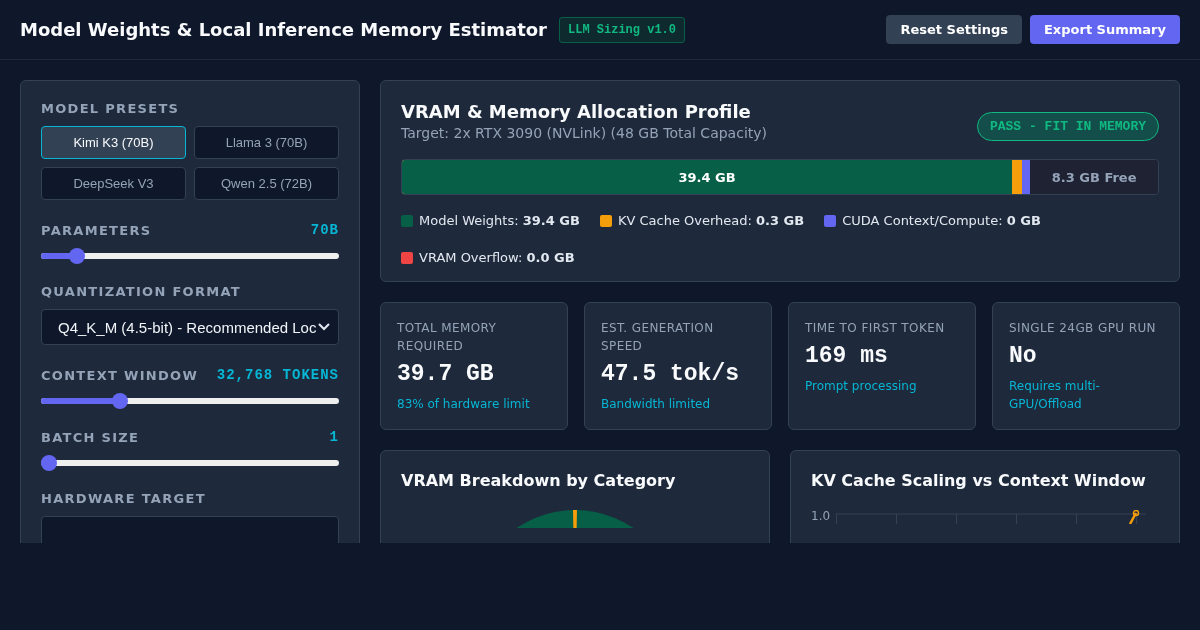 This screenshot has width=1200, height=630. Describe the element at coordinates (96, 230) in the screenshot. I see `section-label: PARAMETERS` at that location.